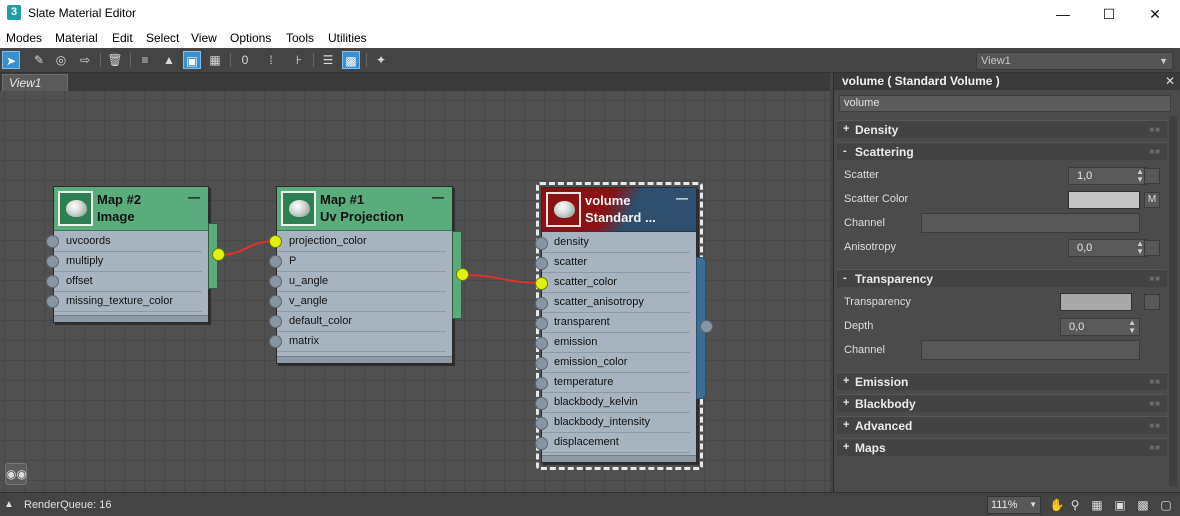 This screenshot has height=516, width=1180. I want to click on zoom-select: 111% ▼, so click(1014, 505).